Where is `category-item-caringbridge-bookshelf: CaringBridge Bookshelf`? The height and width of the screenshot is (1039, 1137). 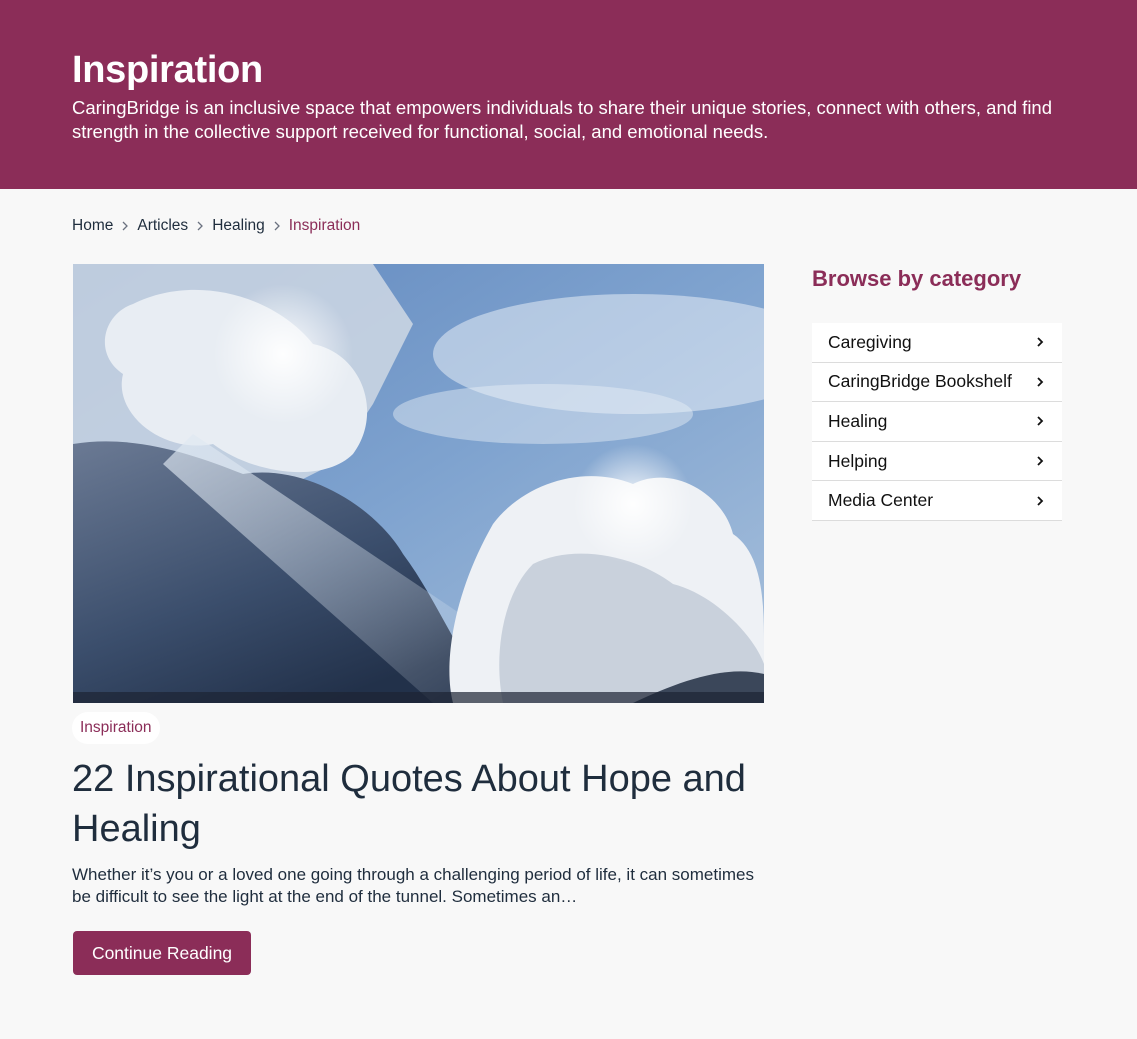 category-item-caringbridge-bookshelf: CaringBridge Bookshelf is located at coordinates (937, 382).